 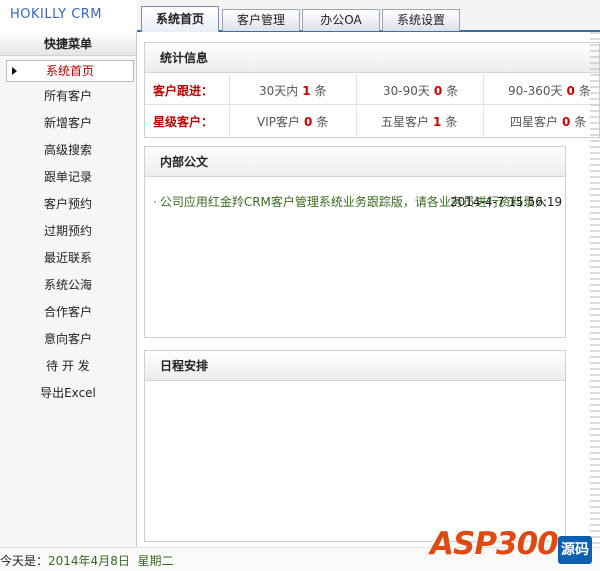 I want to click on stats-row-star-customers: 星级客户： VIP客户 0 条 五星客户 1 条 四星客户 0 条, so click(x=372, y=120).